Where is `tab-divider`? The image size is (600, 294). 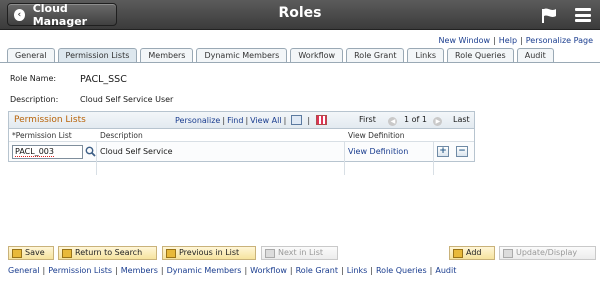
tab-divider is located at coordinates (300, 62).